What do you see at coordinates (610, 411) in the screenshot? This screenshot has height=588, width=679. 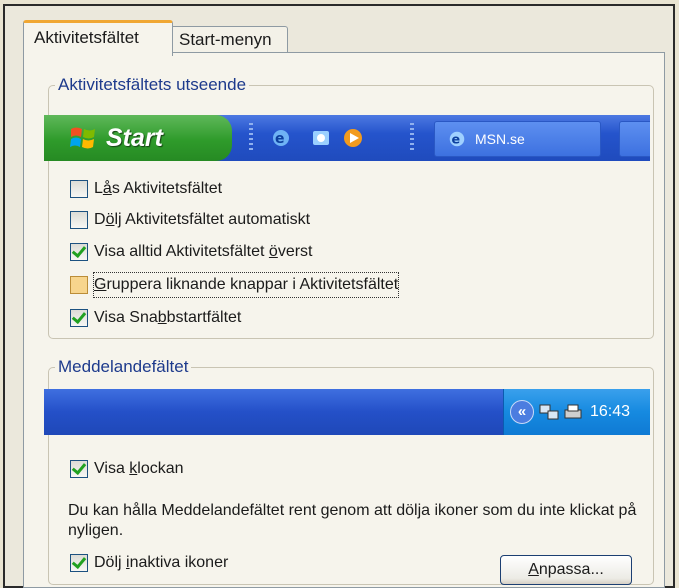 I see `tray-clock: 16:43` at bounding box center [610, 411].